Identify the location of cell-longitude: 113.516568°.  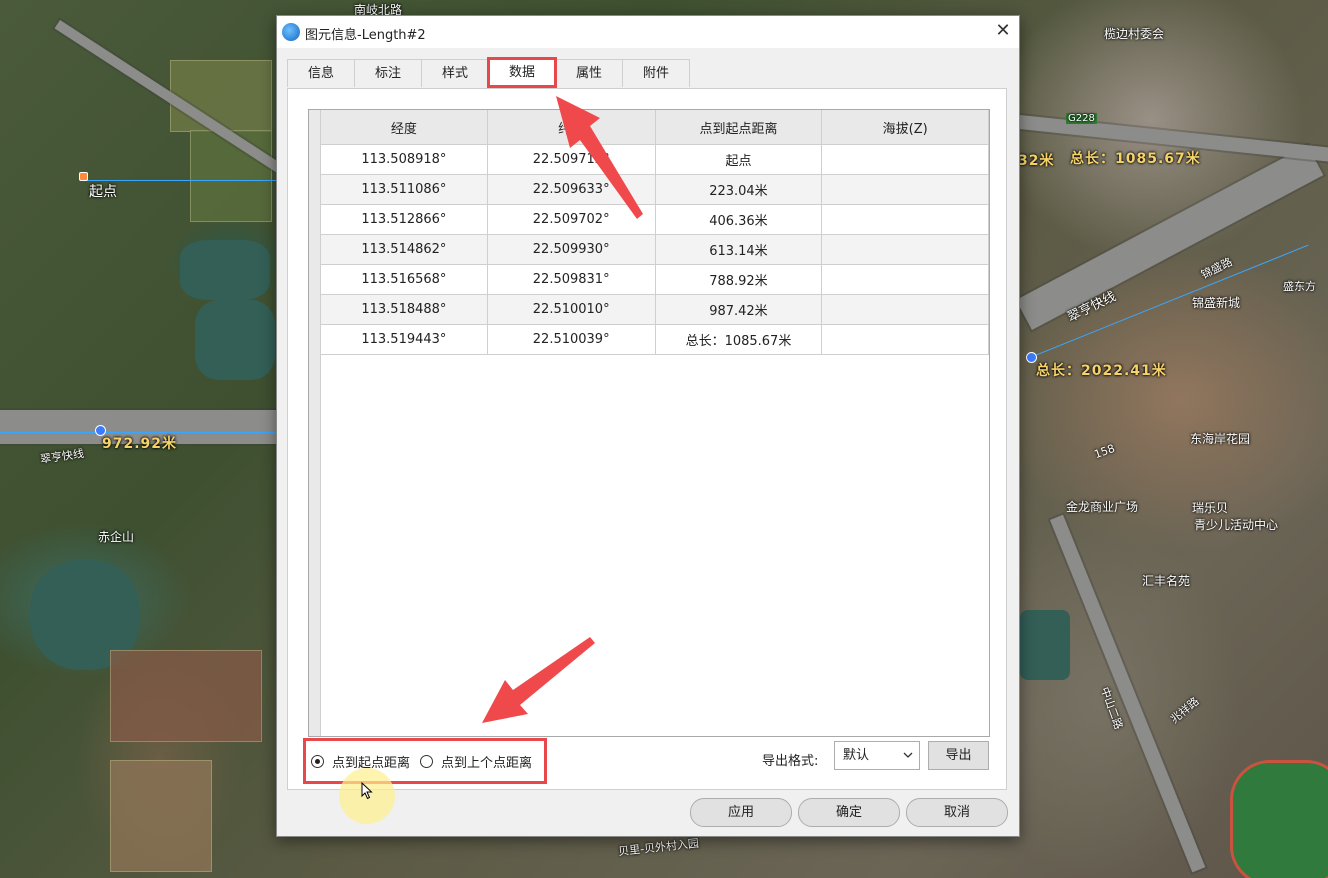
(404, 279).